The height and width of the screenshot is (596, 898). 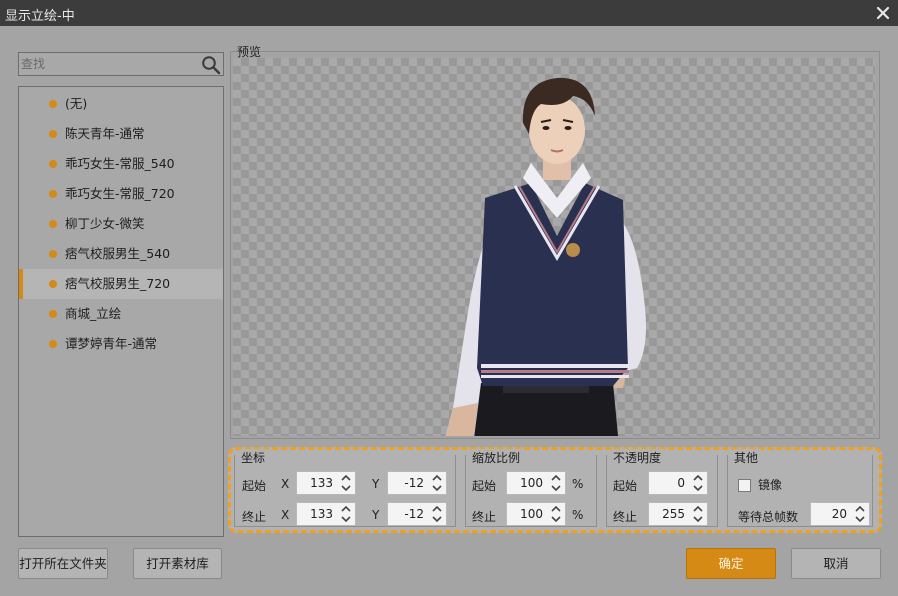 I want to click on list-item: 谭梦婷青年-通常, so click(x=121, y=344).